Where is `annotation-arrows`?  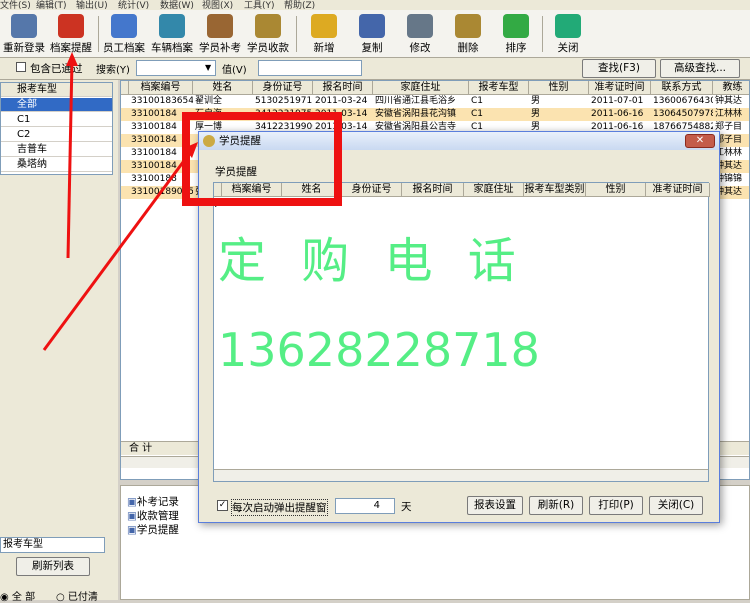
annotation-arrows is located at coordinates (120, 201).